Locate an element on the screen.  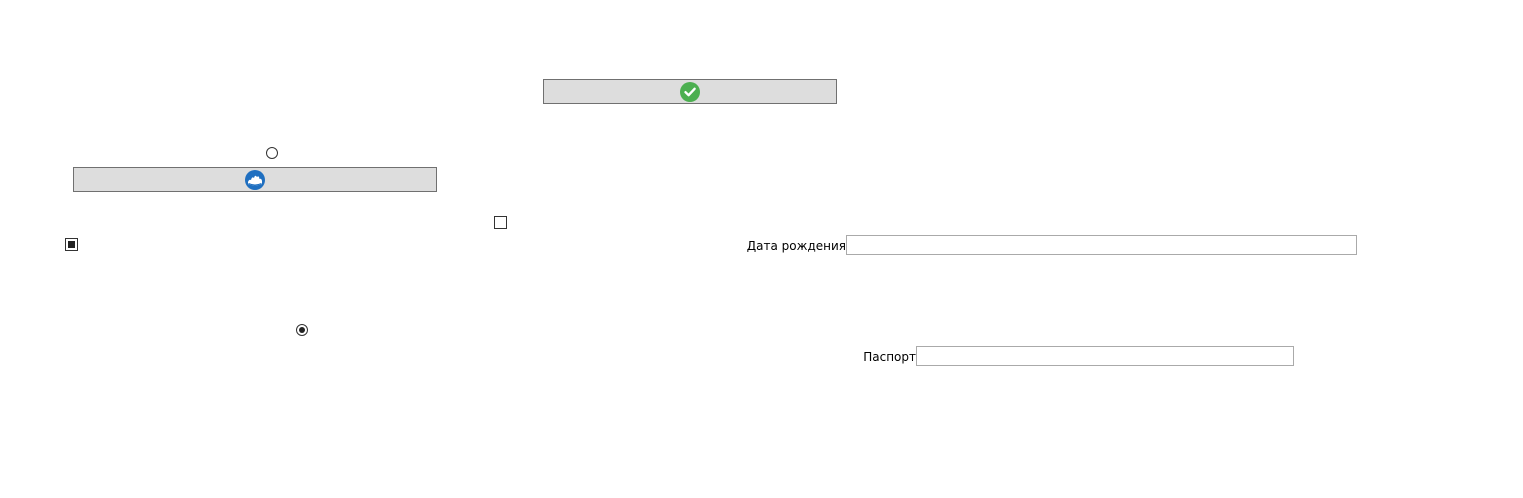
passport-label: Паспорт is located at coordinates (889, 357).